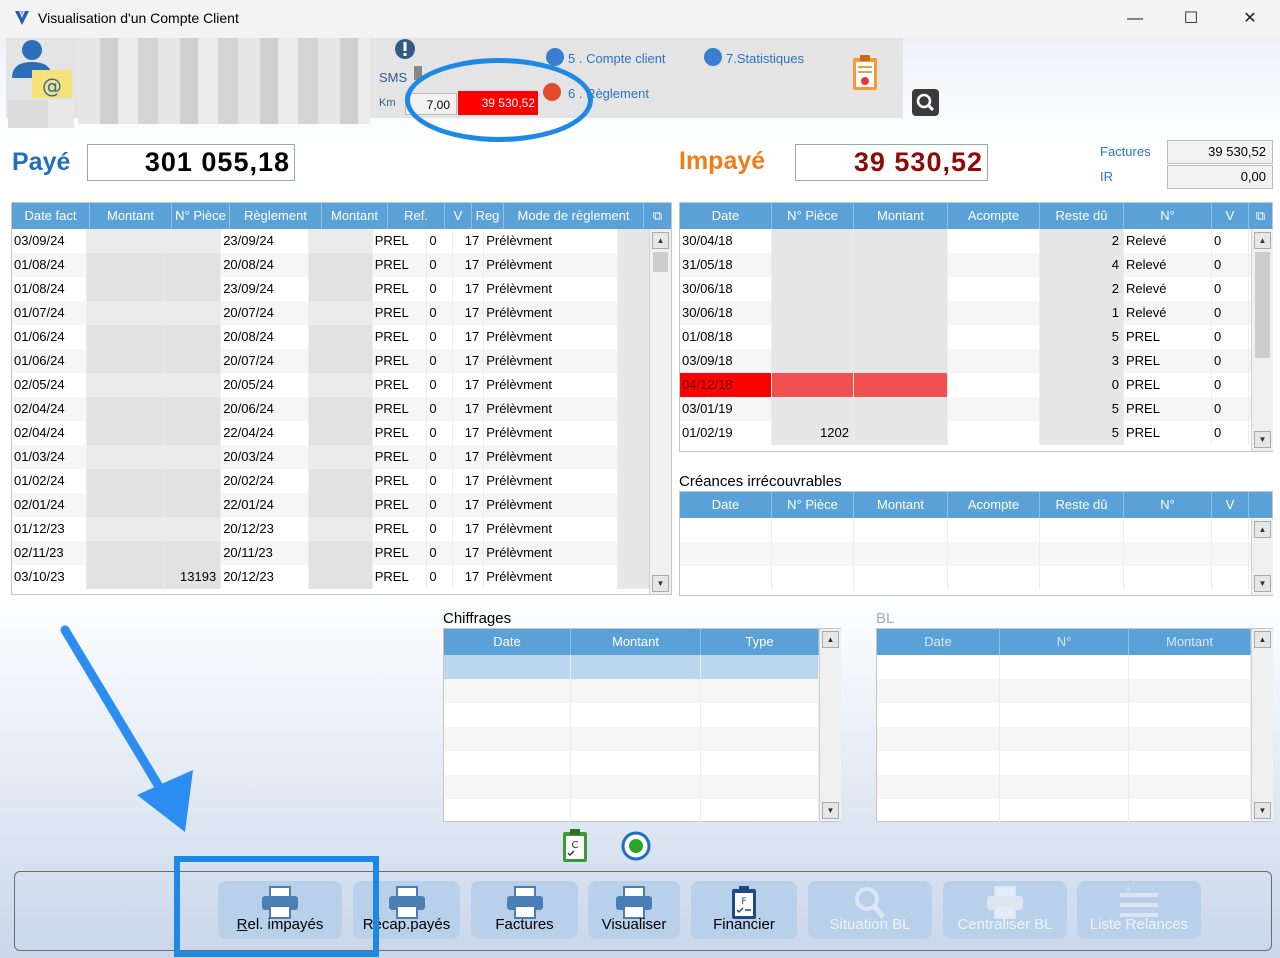 Image resolution: width=1280 pixels, height=958 pixels. What do you see at coordinates (341, 553) in the screenshot?
I see `table-row: 02/11/23 20/11/23 PREL 0 17 Prélèvment` at bounding box center [341, 553].